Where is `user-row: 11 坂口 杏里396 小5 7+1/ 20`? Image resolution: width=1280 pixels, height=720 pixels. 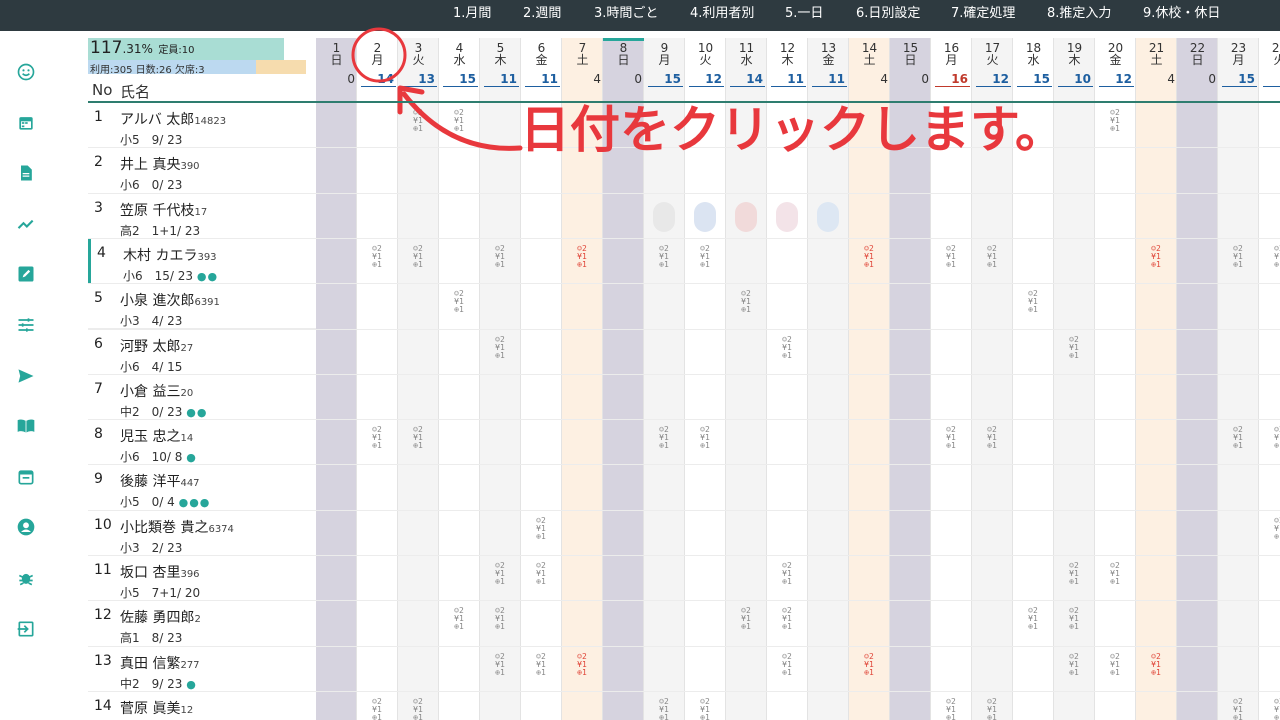
user-row: 11 坂口 杏里396 小5 7+1/ 20 is located at coordinates (202, 579).